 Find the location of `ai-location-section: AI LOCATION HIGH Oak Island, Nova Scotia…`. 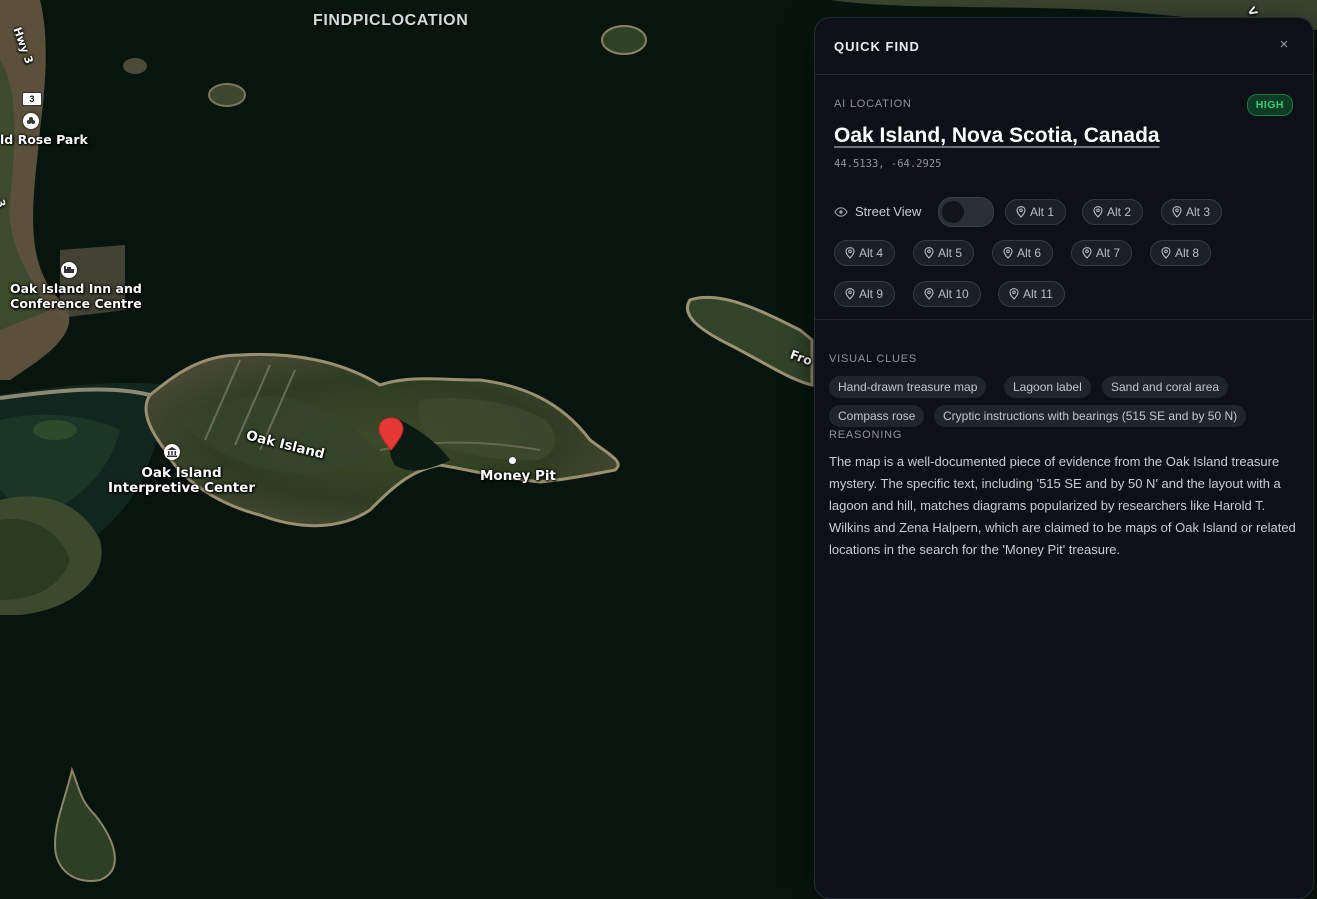

ai-location-section: AI LOCATION HIGH Oak Island, Nova Scotia… is located at coordinates (1064, 197).